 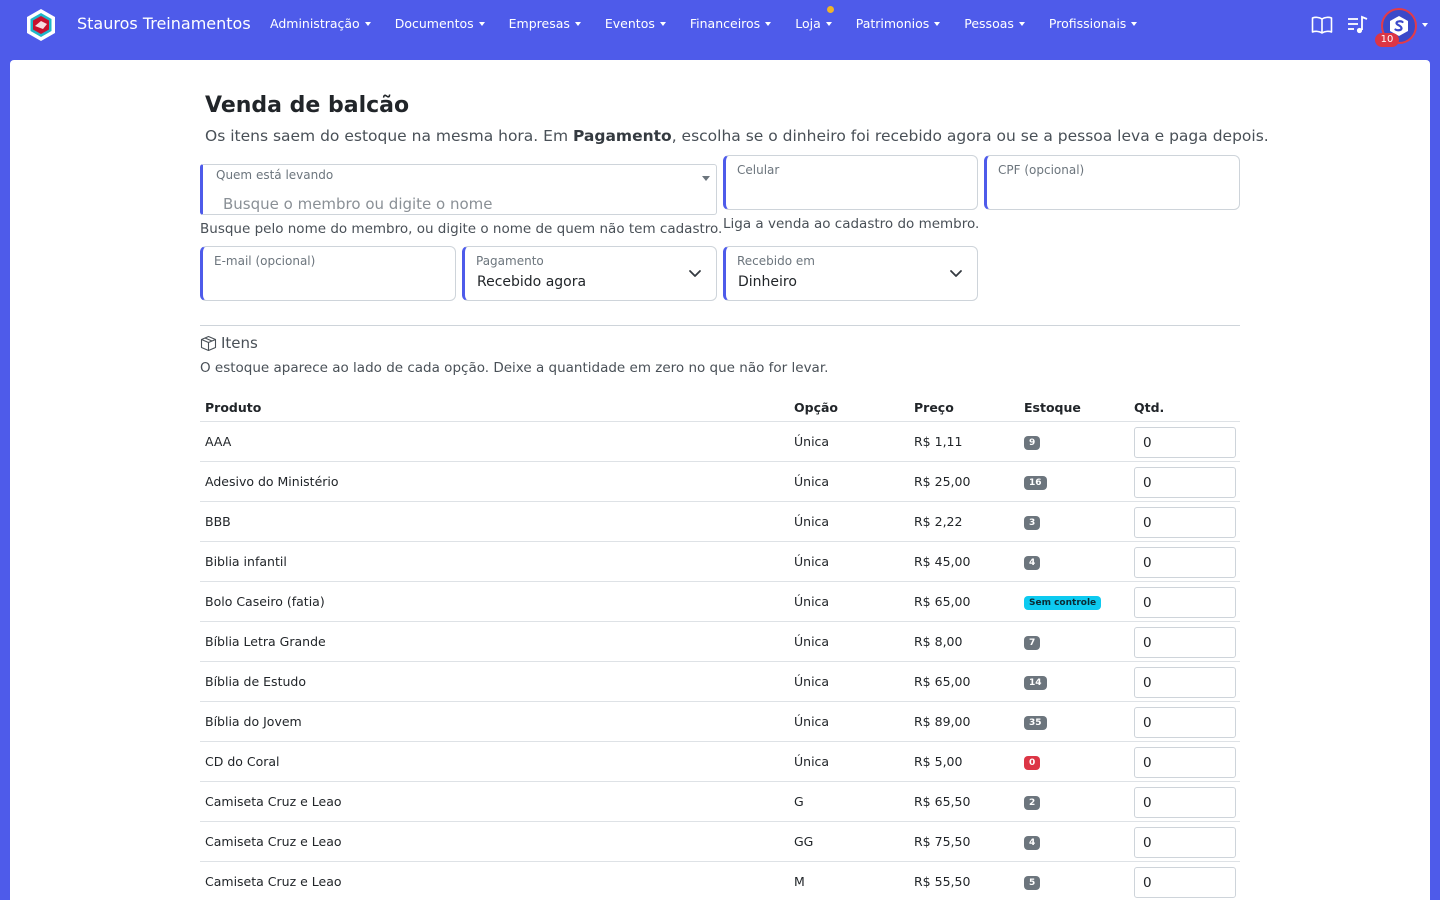 What do you see at coordinates (265, 601) in the screenshot?
I see `product-name: Bolo Caseiro (fatia)` at bounding box center [265, 601].